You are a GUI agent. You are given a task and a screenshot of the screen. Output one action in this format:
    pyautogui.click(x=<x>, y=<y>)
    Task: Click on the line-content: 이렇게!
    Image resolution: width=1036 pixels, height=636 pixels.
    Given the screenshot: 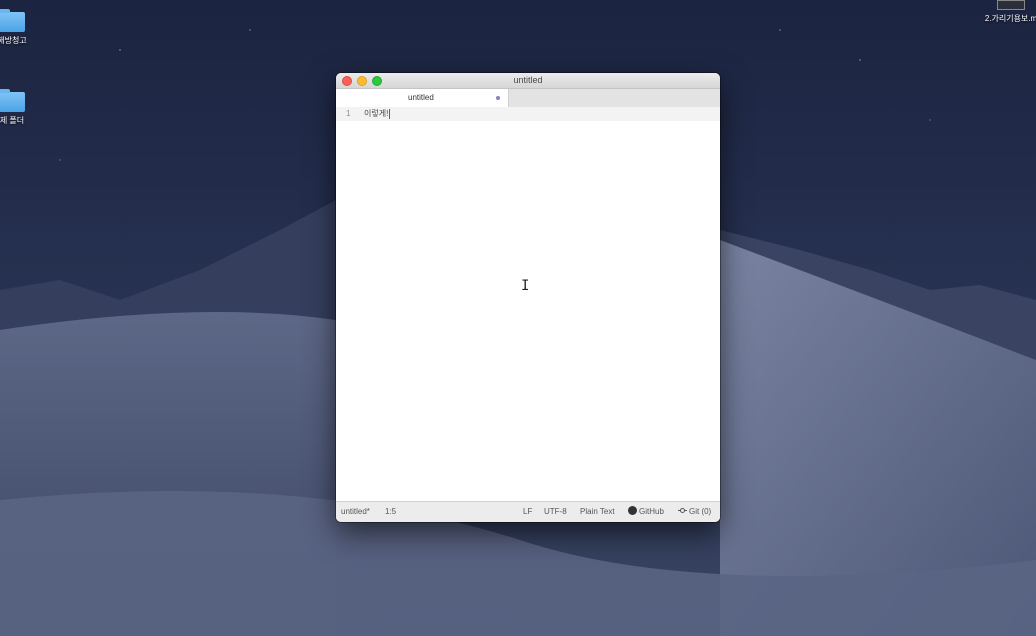 What is the action you would take?
    pyautogui.click(x=377, y=114)
    